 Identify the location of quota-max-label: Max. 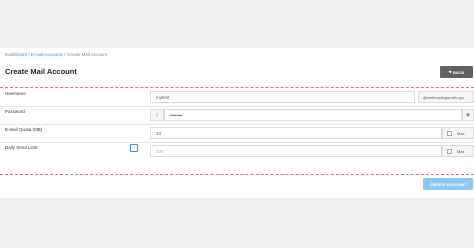
(461, 133).